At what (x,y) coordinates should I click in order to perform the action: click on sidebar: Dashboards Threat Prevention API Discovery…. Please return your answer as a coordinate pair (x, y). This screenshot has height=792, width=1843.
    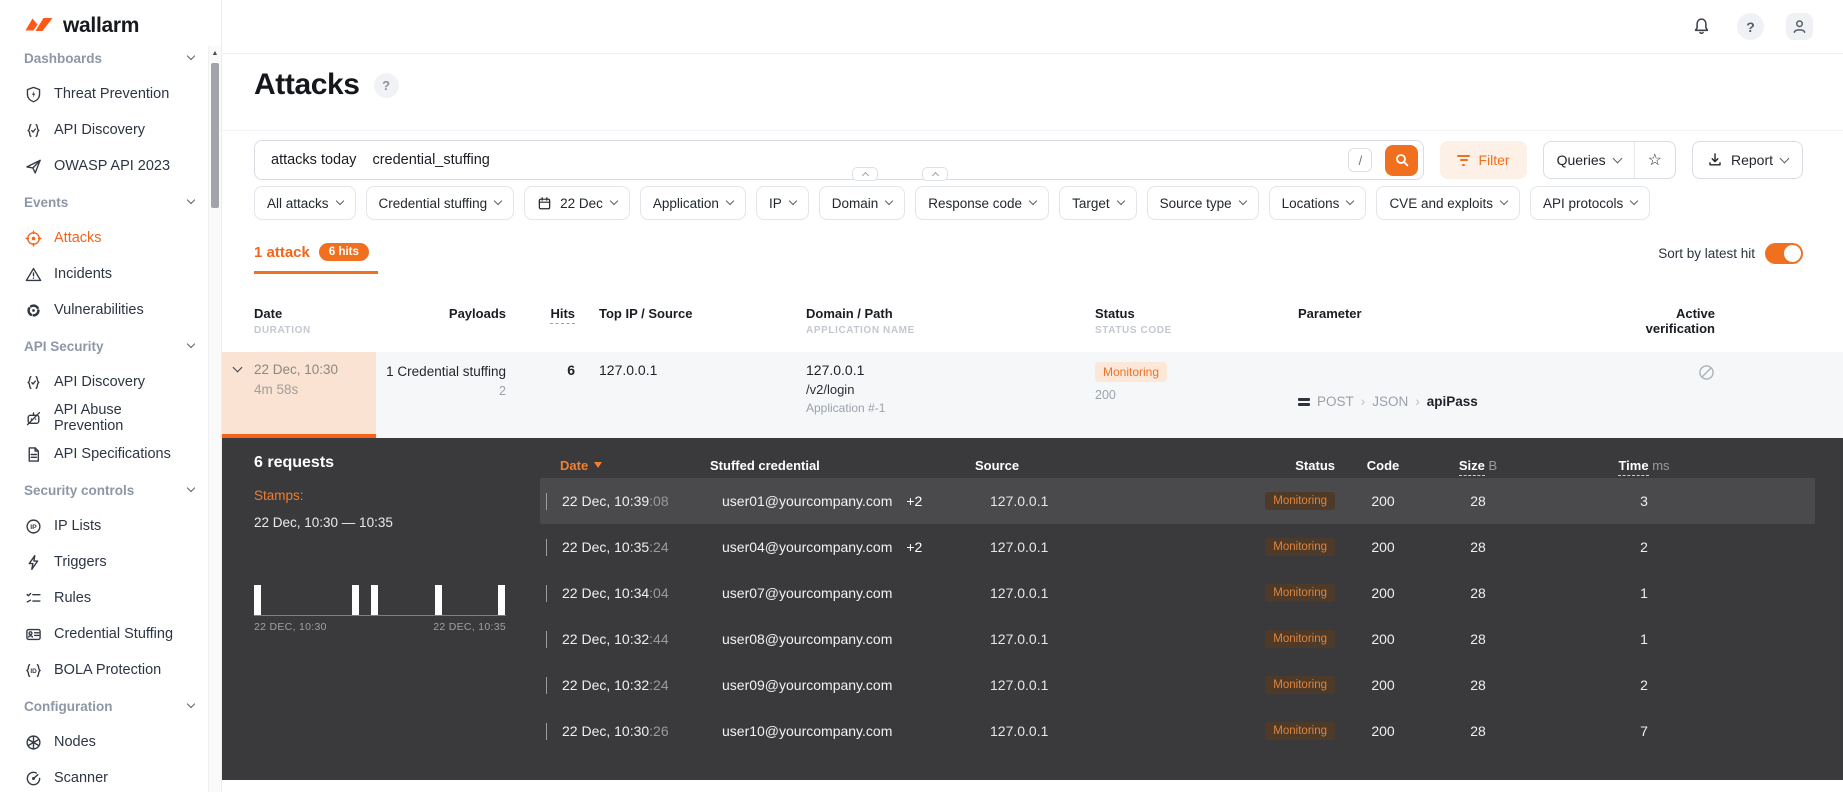
    Looking at the image, I should click on (111, 396).